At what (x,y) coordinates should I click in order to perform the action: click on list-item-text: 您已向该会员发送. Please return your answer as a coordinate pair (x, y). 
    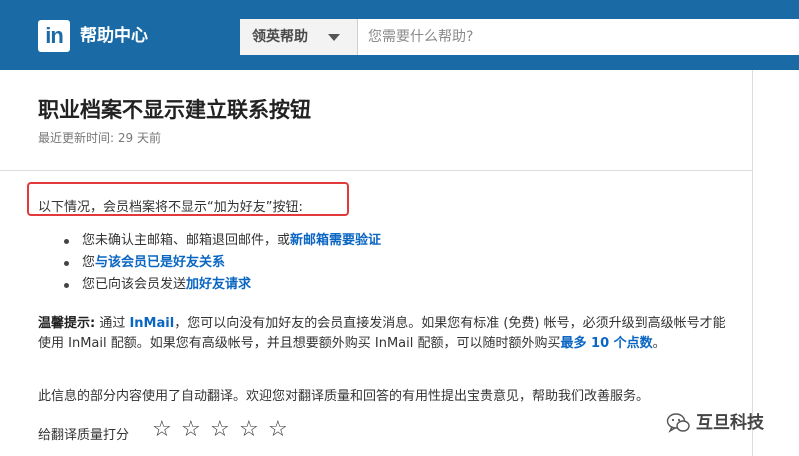
    Looking at the image, I should click on (134, 284).